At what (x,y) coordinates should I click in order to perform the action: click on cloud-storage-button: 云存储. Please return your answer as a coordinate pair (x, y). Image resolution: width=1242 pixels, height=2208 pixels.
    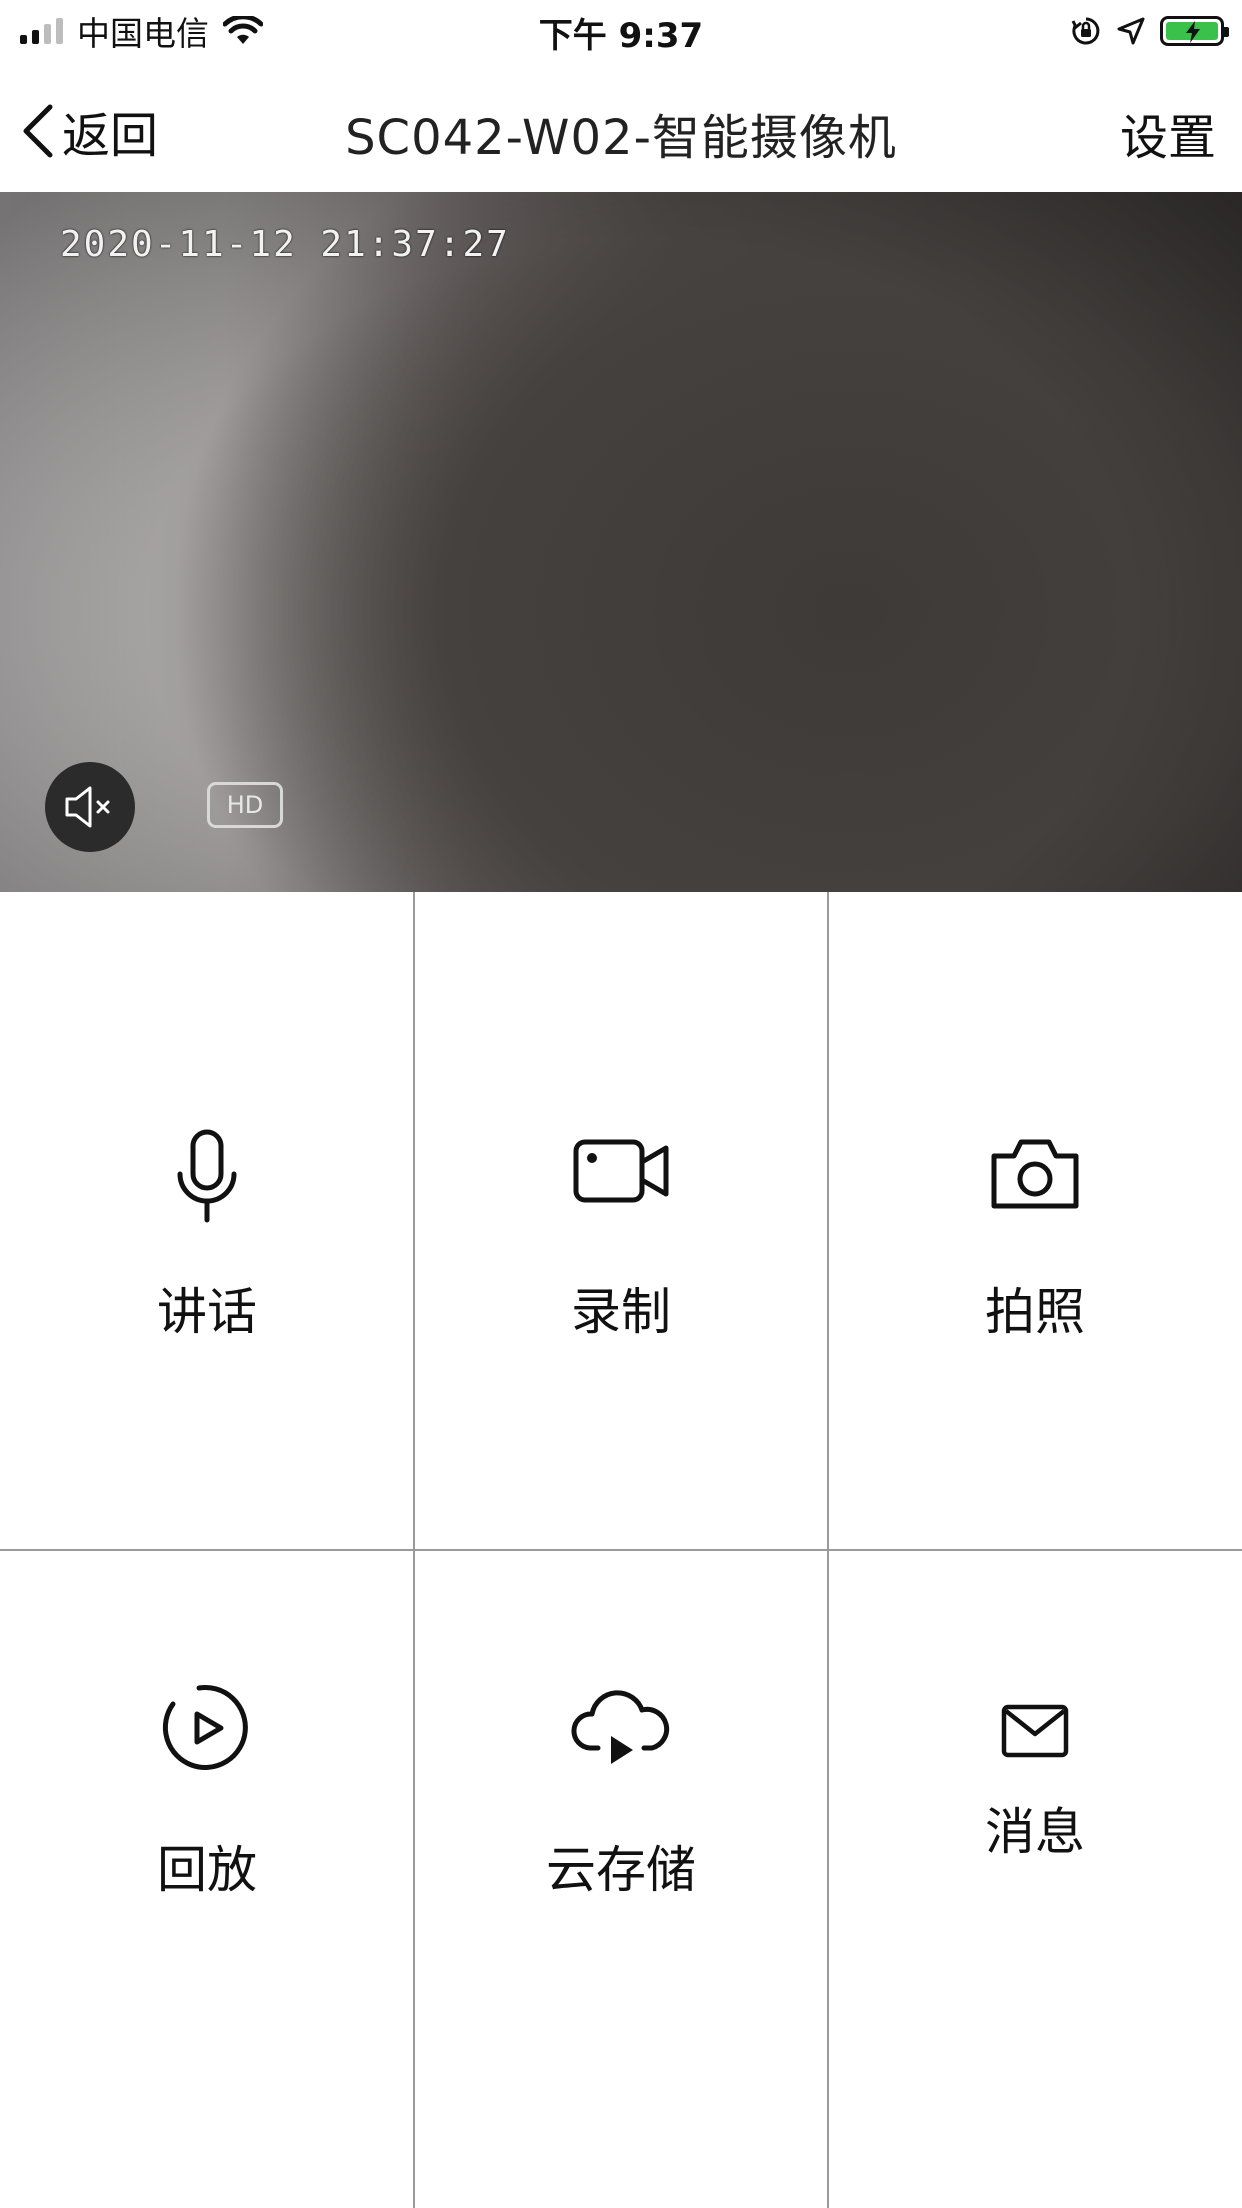
    Looking at the image, I should click on (621, 1879).